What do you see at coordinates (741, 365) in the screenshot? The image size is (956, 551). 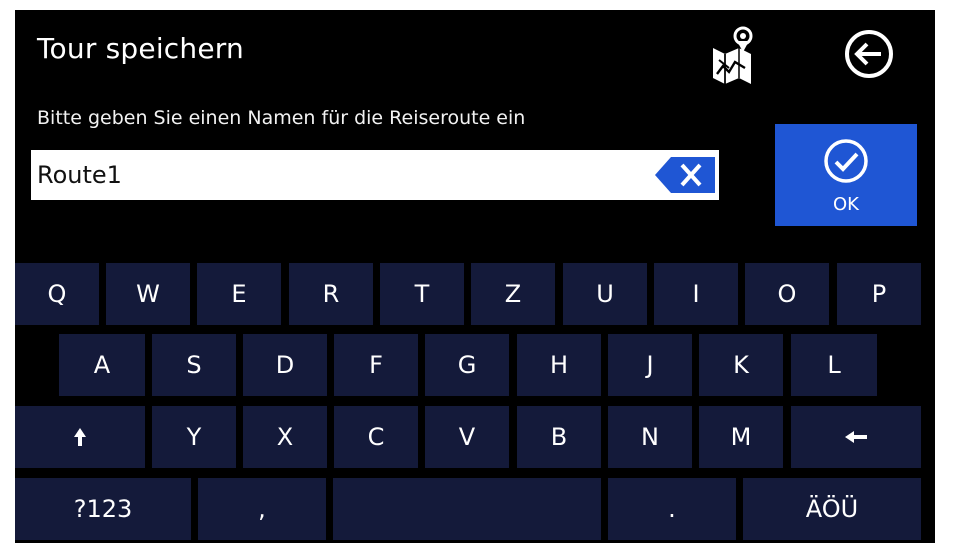 I see `key-k: K` at bounding box center [741, 365].